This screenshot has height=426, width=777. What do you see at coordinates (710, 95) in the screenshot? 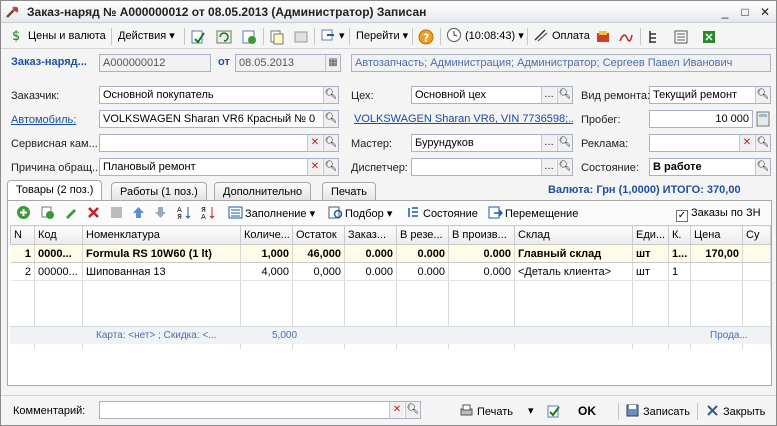
I see `repair-type-field: Текущий ремонт 🔍︎` at bounding box center [710, 95].